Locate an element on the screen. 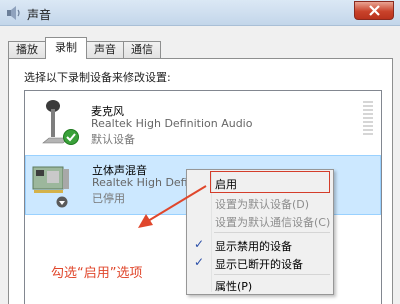 Image resolution: width=400 pixels, height=304 pixels. tab-recording: 录制 is located at coordinates (66, 48).